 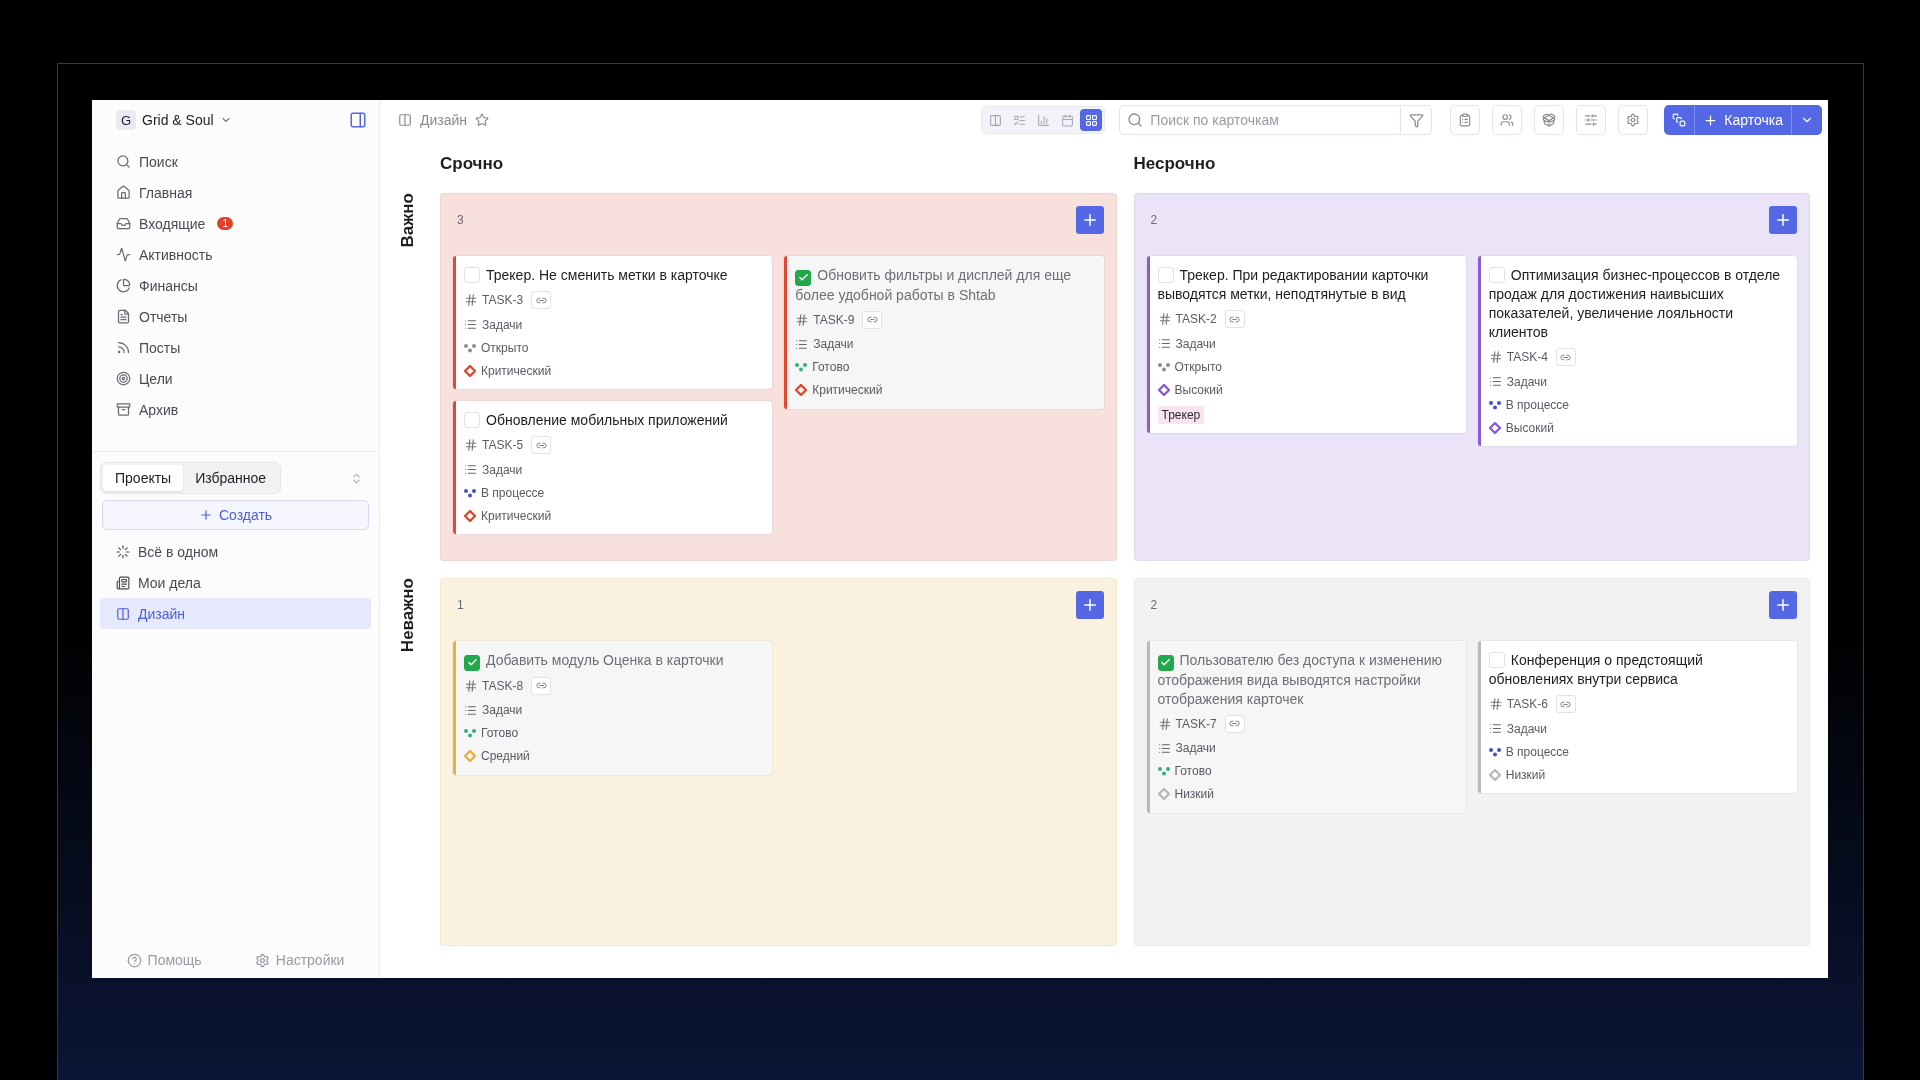 What do you see at coordinates (944, 332) in the screenshot?
I see `task-card: Обновить фильтры и дисплей для еще более удобной работы в Shtab TASK-9 Задачи Готово Критический` at bounding box center [944, 332].